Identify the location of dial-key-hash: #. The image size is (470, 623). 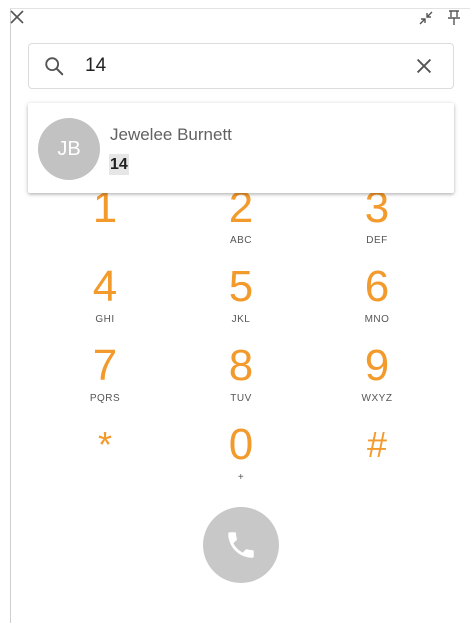
(377, 458).